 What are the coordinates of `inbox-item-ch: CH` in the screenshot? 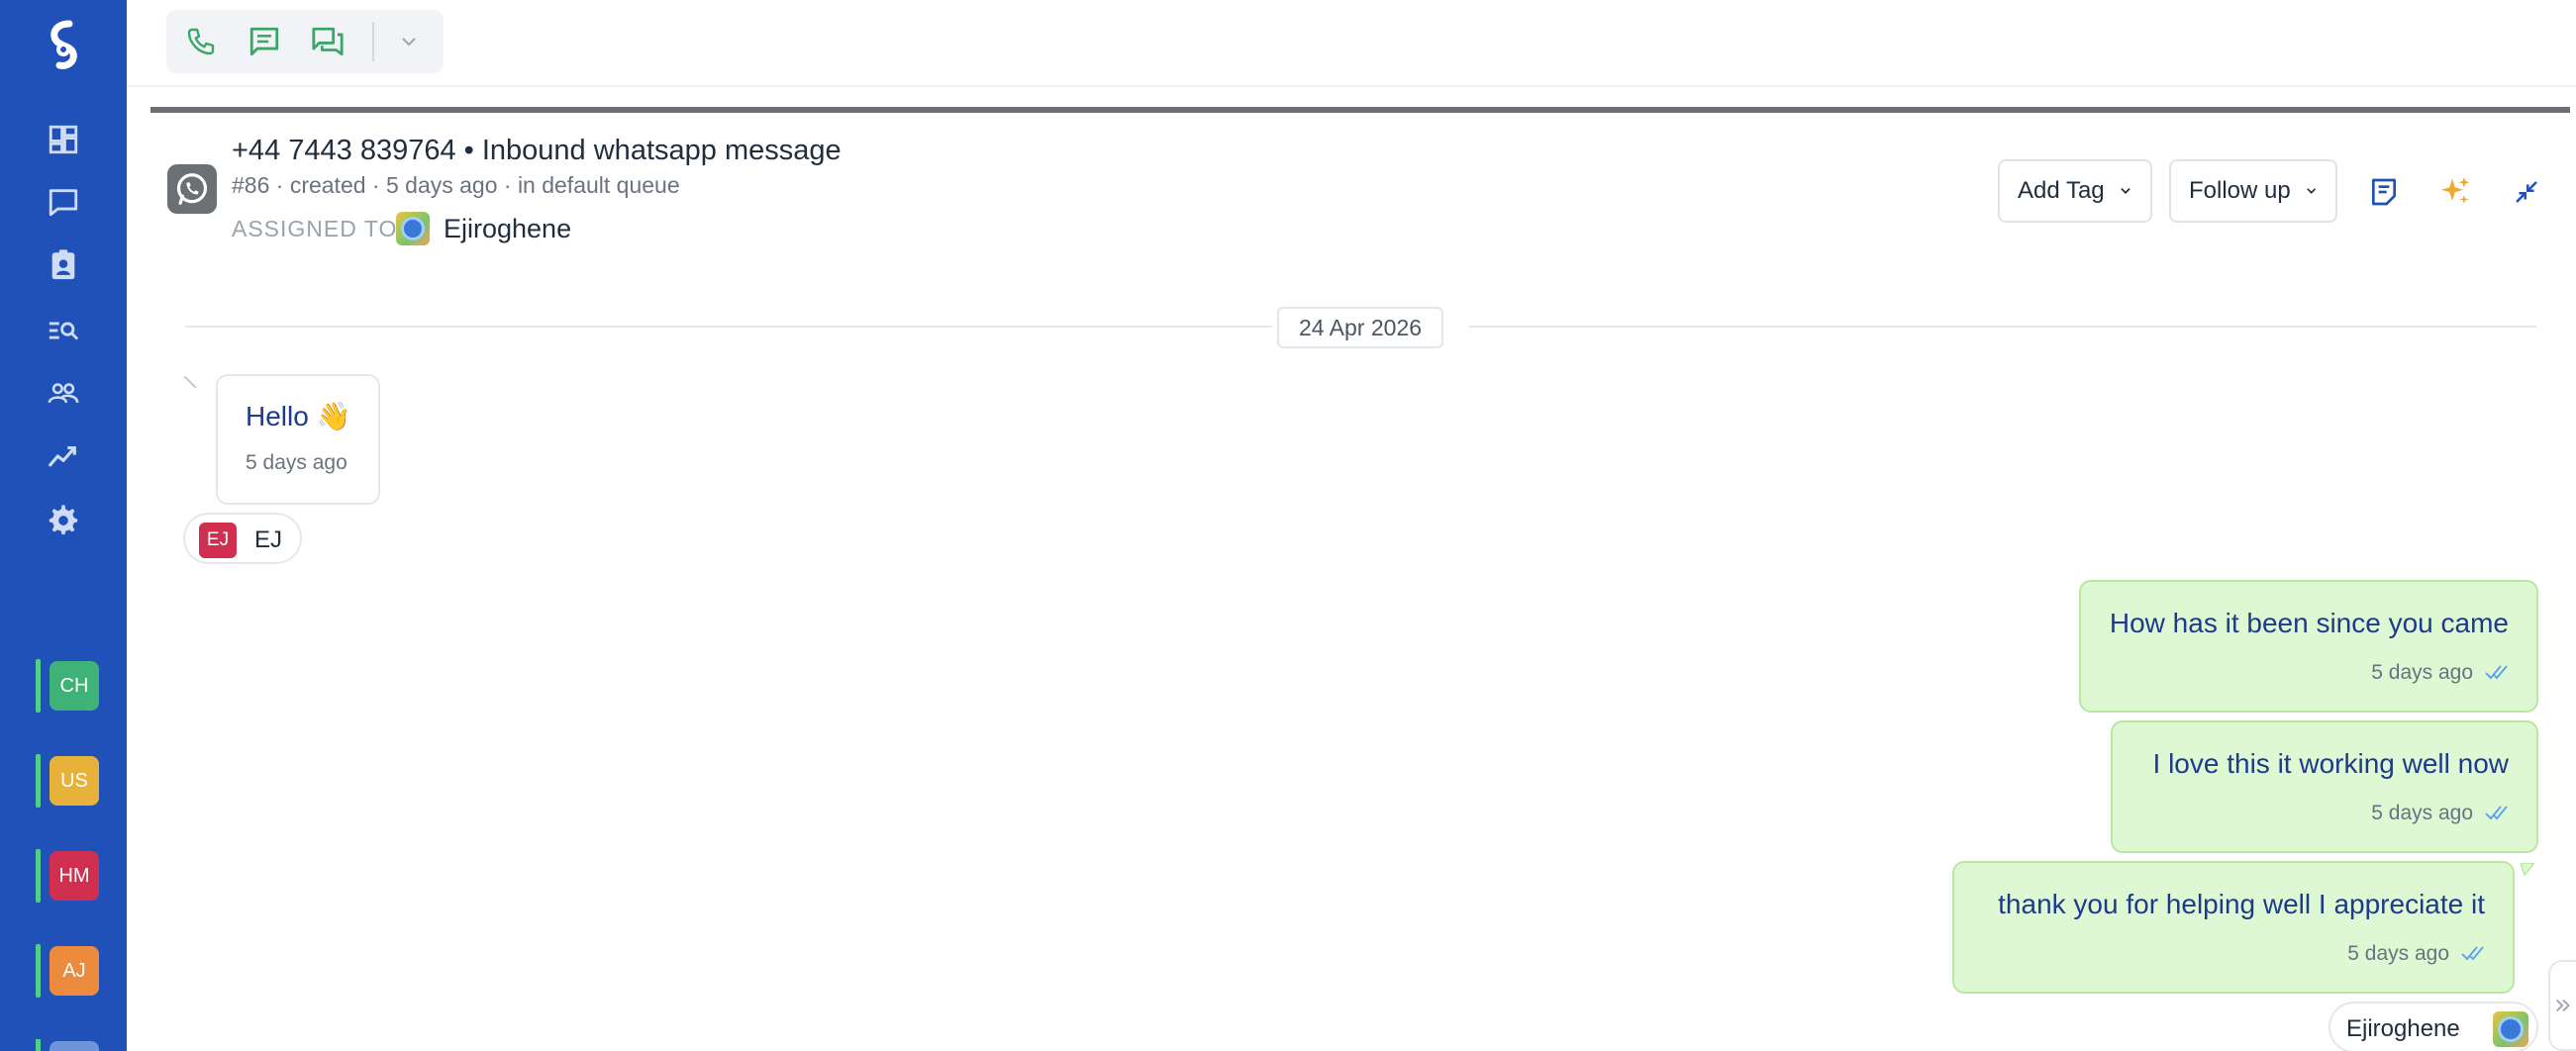 It's located at (68, 686).